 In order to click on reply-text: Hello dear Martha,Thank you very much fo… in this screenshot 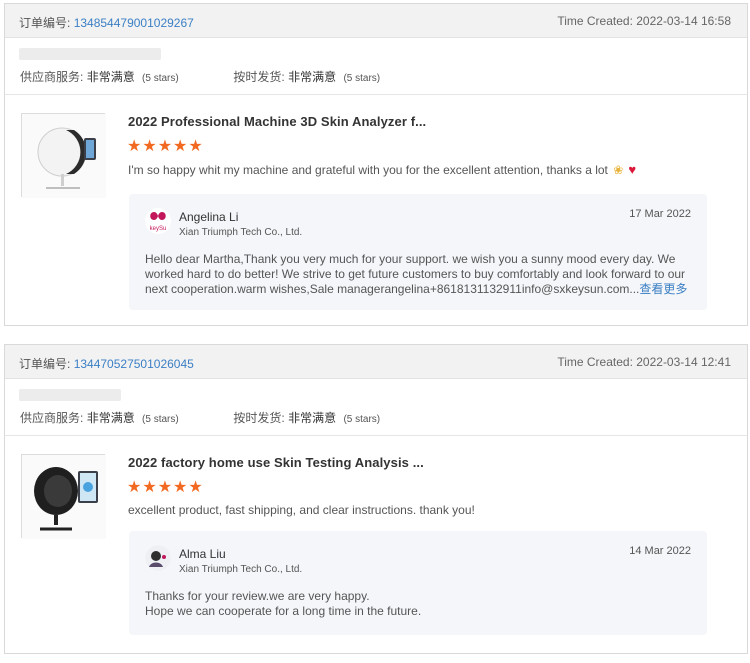, I will do `click(415, 274)`.